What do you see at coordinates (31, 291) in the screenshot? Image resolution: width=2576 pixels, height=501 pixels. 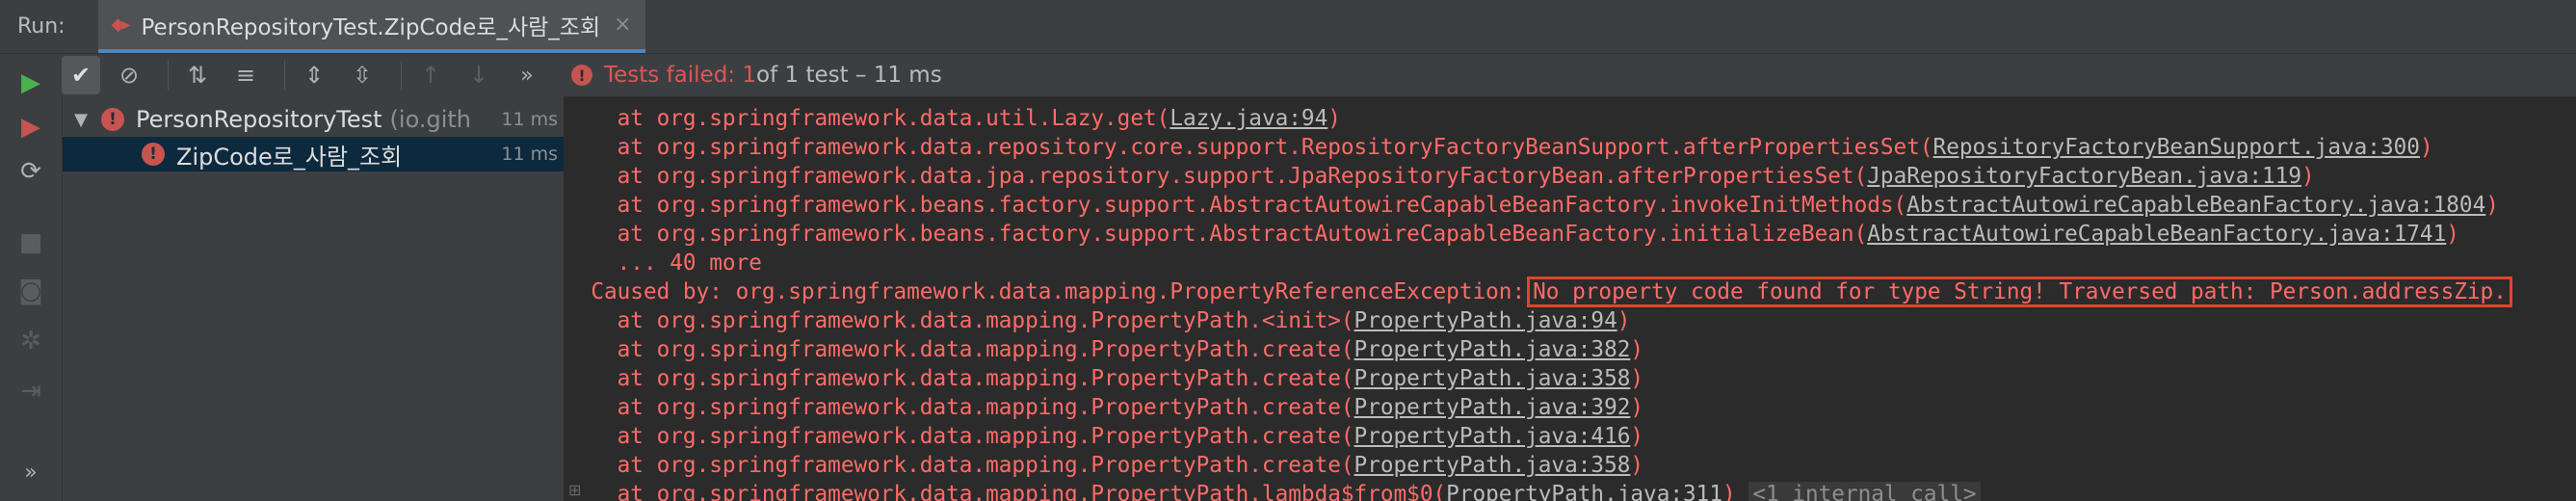 I see `camera-icon: ◙` at bounding box center [31, 291].